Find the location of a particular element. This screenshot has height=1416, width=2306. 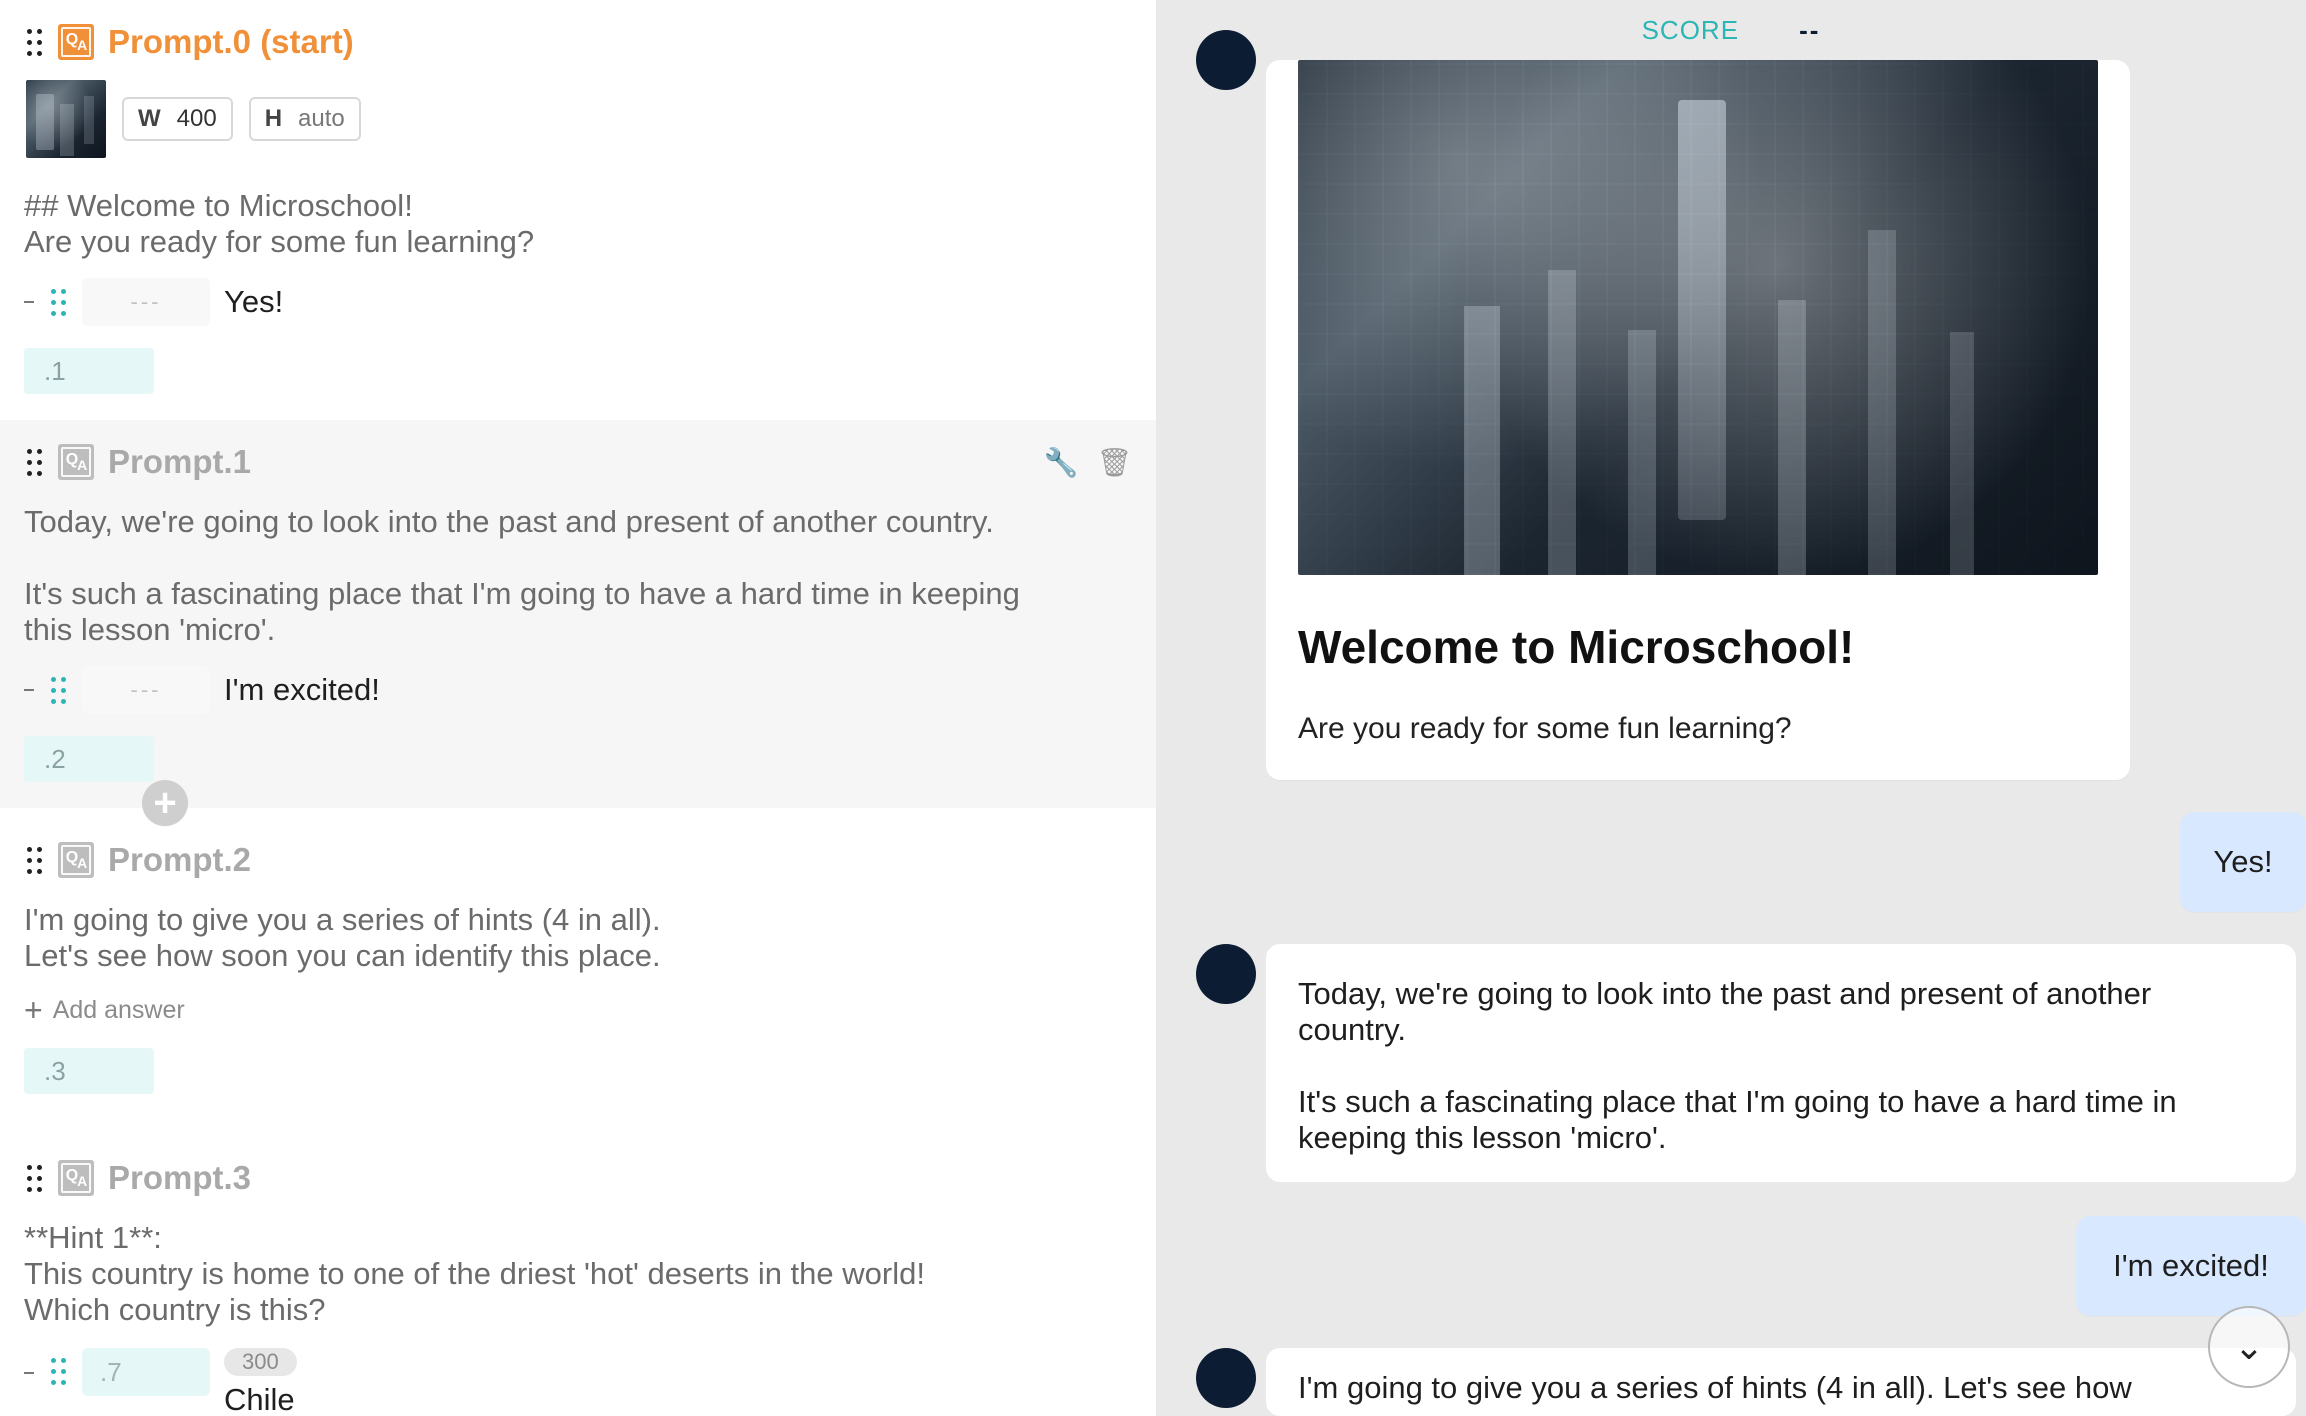

welcome-subtitle: Are you ready for some fun learning? is located at coordinates (1545, 728).